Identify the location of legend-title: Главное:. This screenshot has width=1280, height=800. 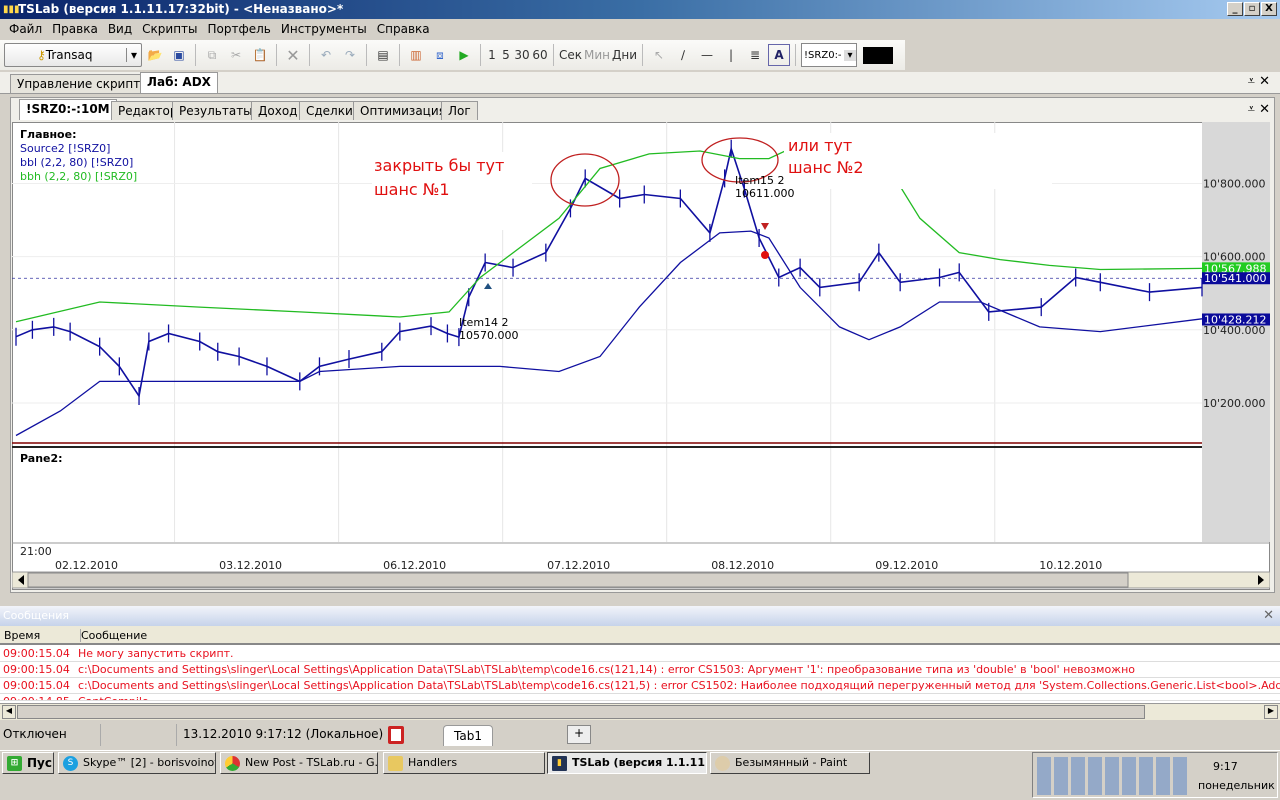
(48, 134).